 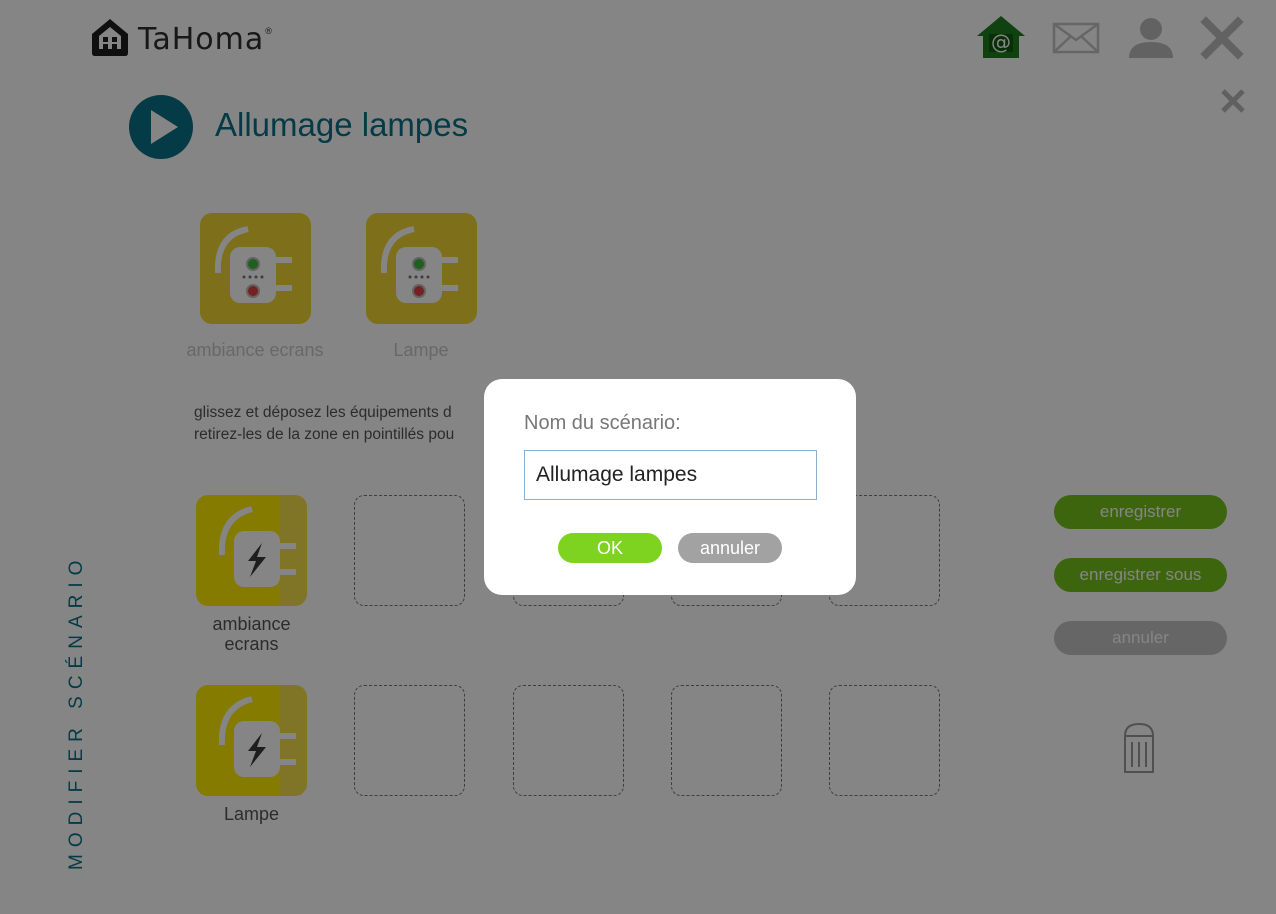 What do you see at coordinates (730, 548) in the screenshot?
I see `dialog-cancel-button: annuler` at bounding box center [730, 548].